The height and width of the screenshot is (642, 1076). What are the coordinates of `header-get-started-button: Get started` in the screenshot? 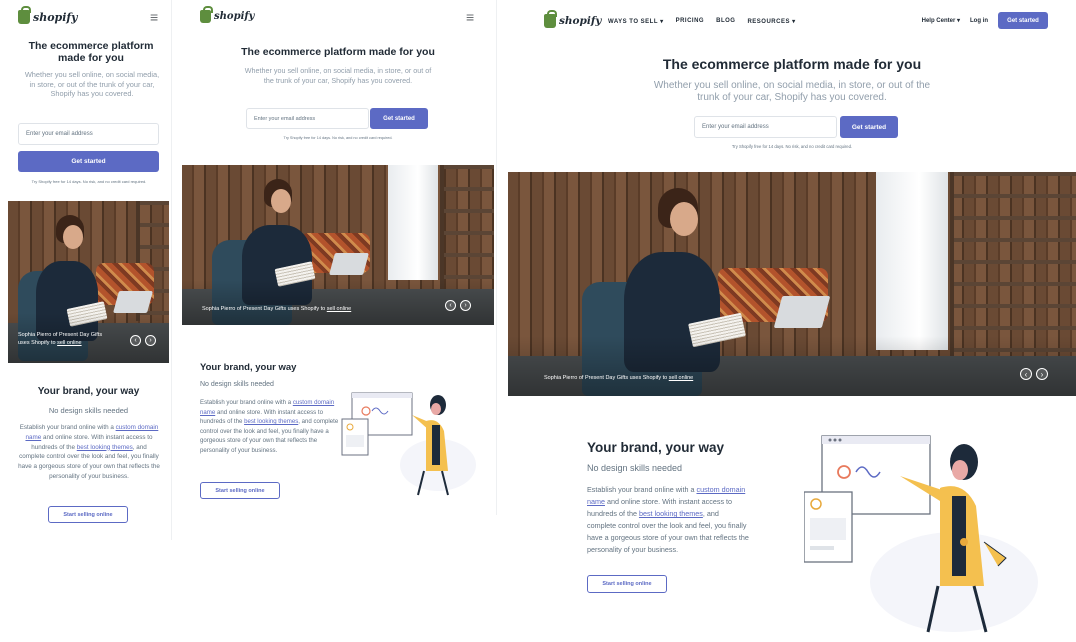 It's located at (1023, 20).